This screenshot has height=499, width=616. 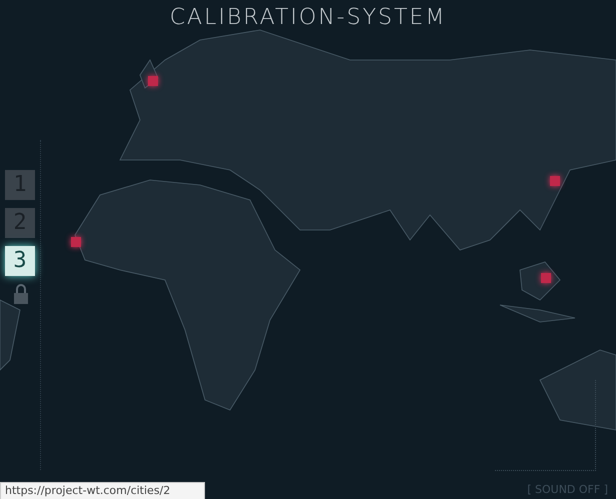 What do you see at coordinates (20, 261) in the screenshot?
I see `level-button: 3` at bounding box center [20, 261].